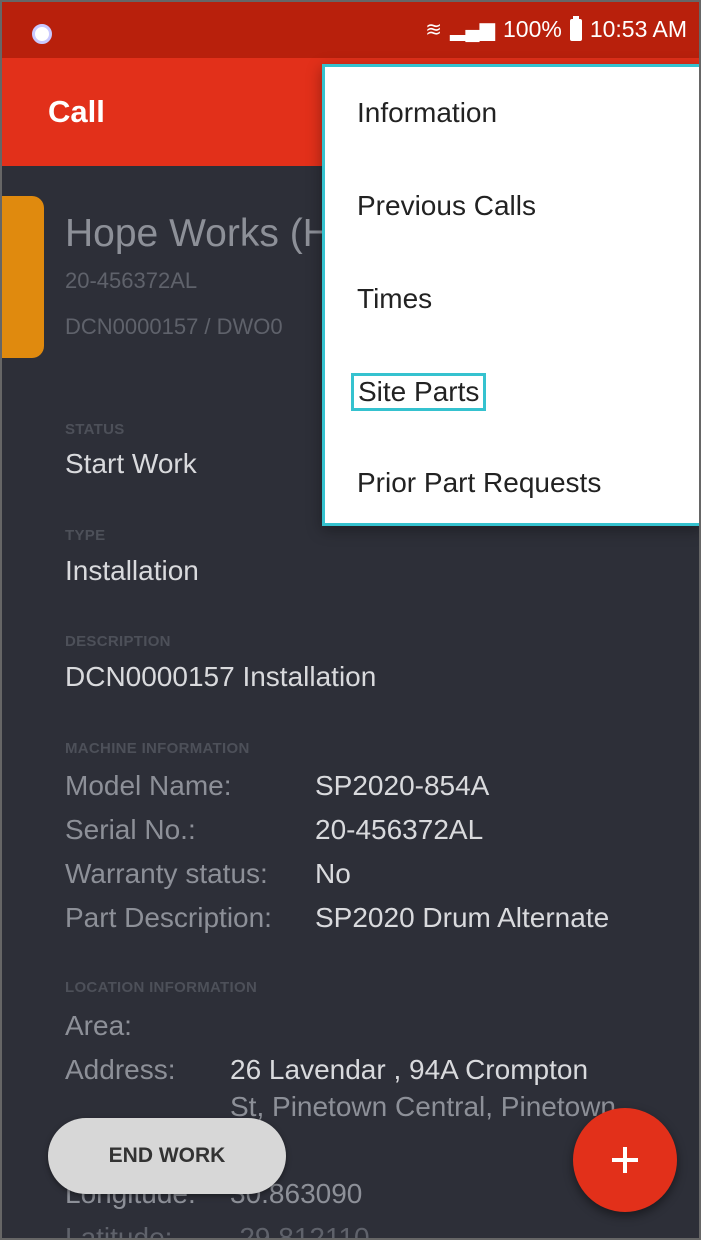 Image resolution: width=701 pixels, height=1240 pixels. I want to click on latitude-value: -29.812110, so click(300, 1231).